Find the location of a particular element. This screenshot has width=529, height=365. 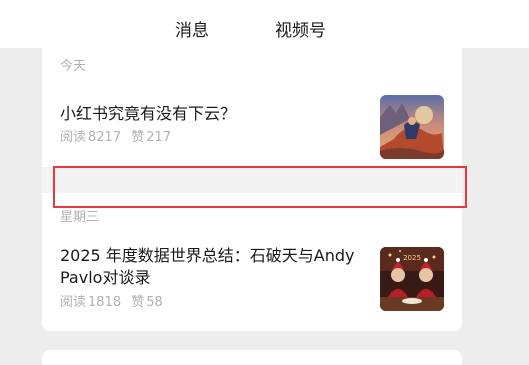

article-title: 小红书究竟有没有下云？ is located at coordinates (148, 113).